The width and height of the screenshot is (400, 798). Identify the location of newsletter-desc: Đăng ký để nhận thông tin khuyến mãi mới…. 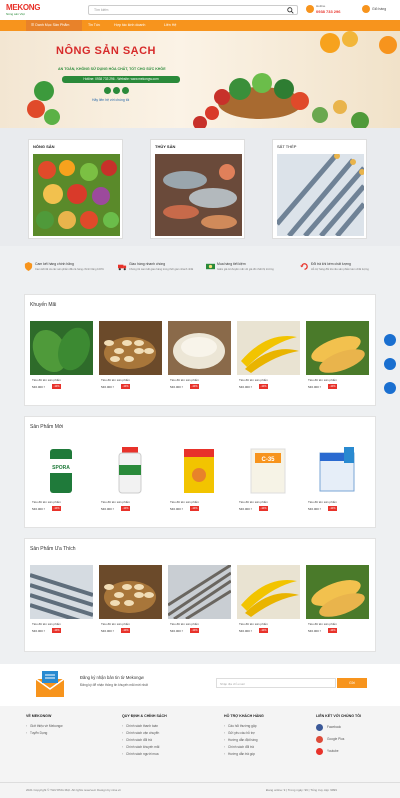
(114, 685).